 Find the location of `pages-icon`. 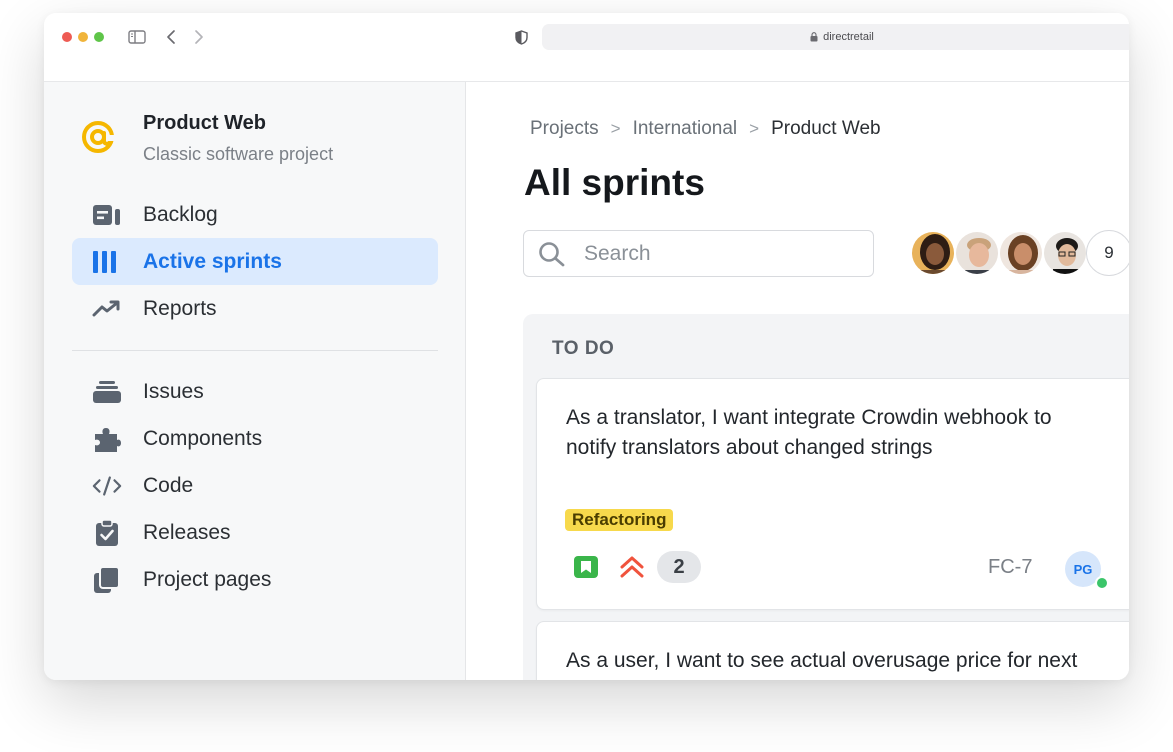

pages-icon is located at coordinates (107, 579).